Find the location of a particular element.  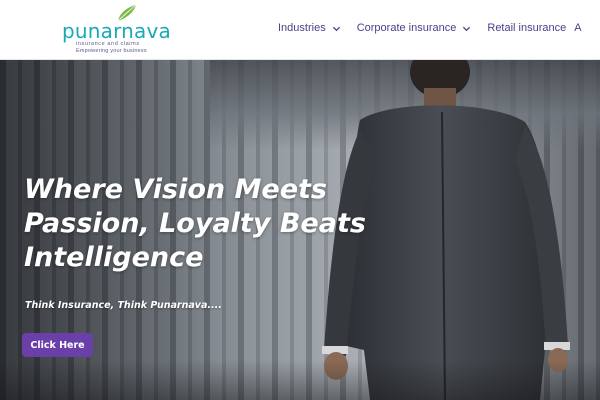

click-here-button: Click Here is located at coordinates (57, 345).